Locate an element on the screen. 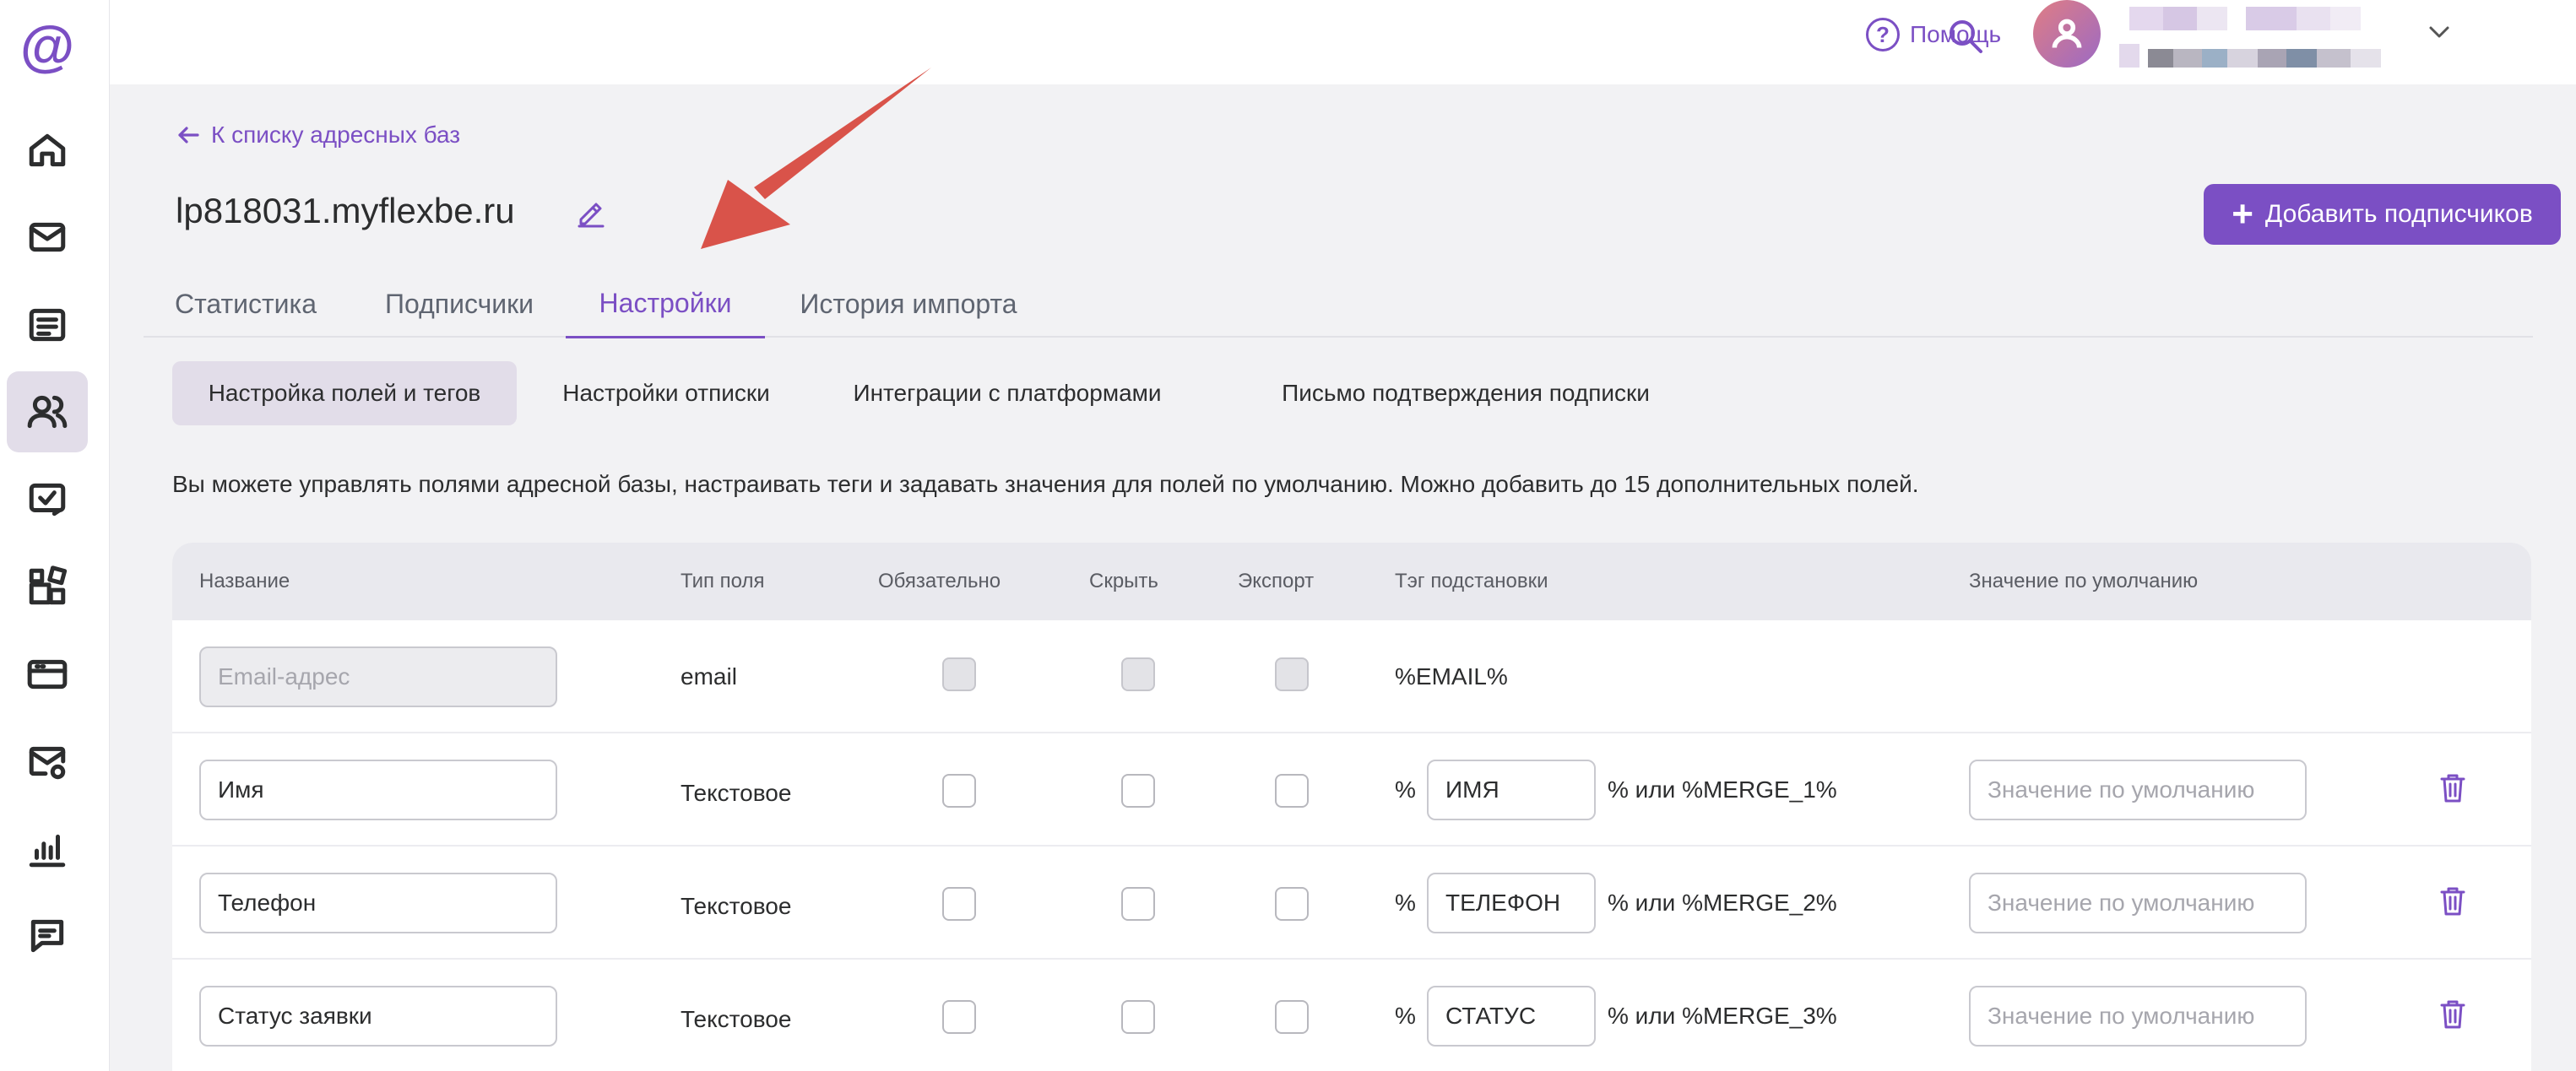  rail-item-home is located at coordinates (47, 150).